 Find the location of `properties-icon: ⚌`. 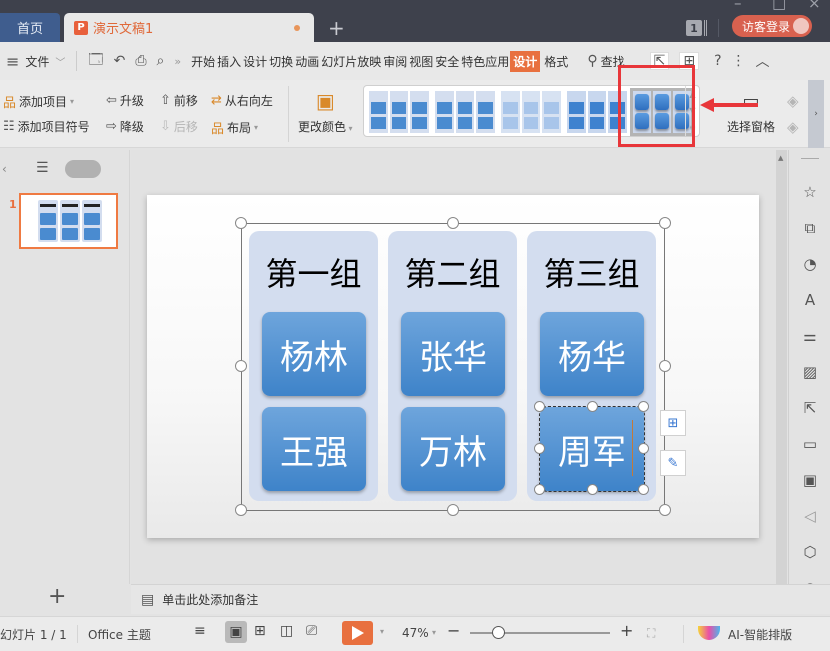

properties-icon: ⚌ is located at coordinates (810, 336).